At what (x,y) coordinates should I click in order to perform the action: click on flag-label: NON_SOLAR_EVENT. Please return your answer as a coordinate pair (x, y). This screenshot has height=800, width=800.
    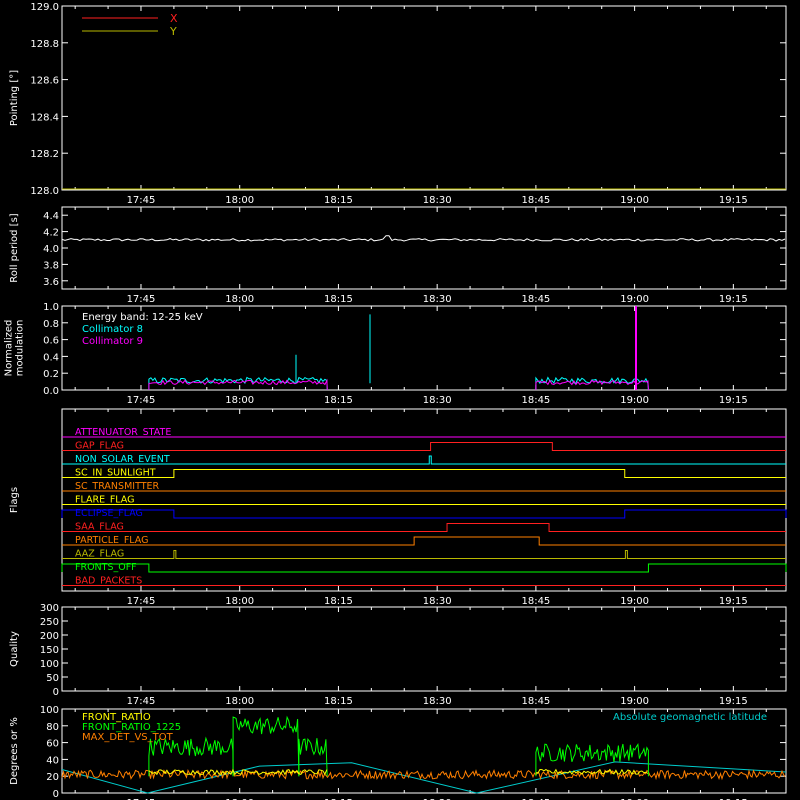
    Looking at the image, I should click on (122, 459).